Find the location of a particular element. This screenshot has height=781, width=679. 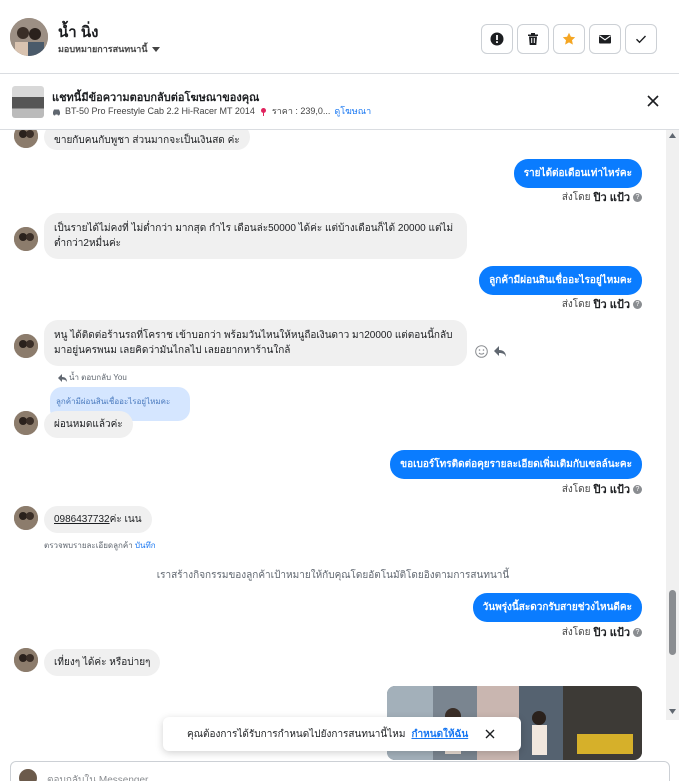

flag-spam-button is located at coordinates (497, 39).